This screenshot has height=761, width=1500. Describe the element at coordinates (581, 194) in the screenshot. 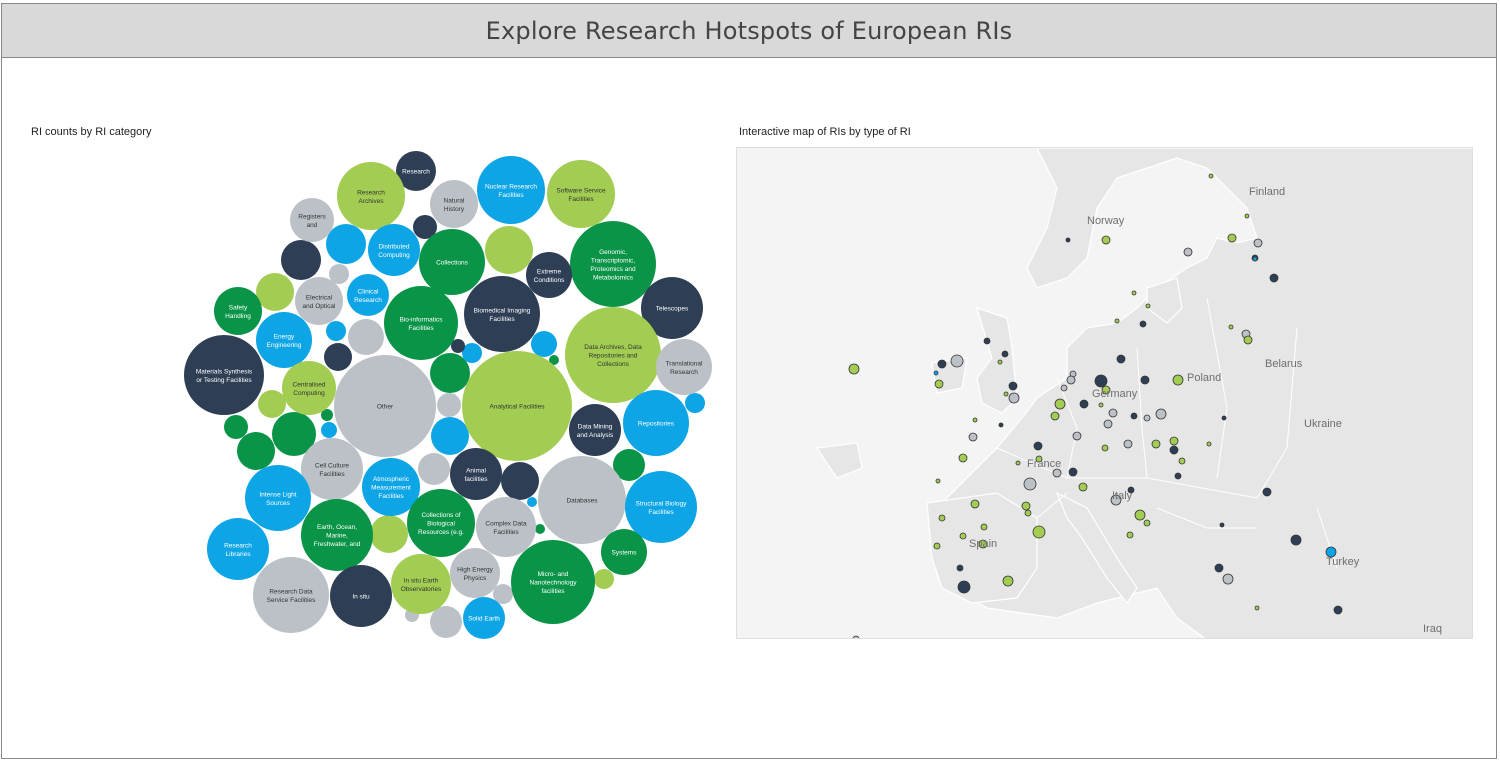

I see `bubble-software-service-facilities: Software Service Facilities` at that location.